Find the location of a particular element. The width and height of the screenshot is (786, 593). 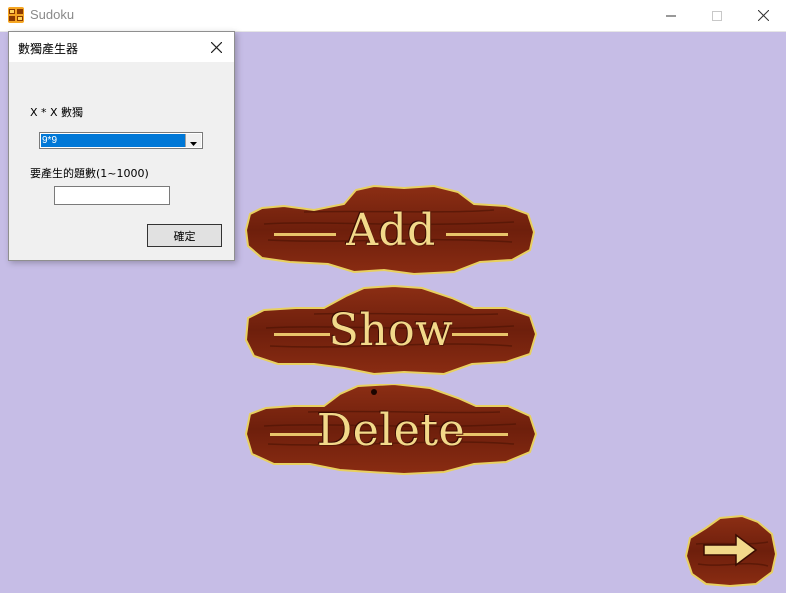

show-rule-right is located at coordinates (480, 334).